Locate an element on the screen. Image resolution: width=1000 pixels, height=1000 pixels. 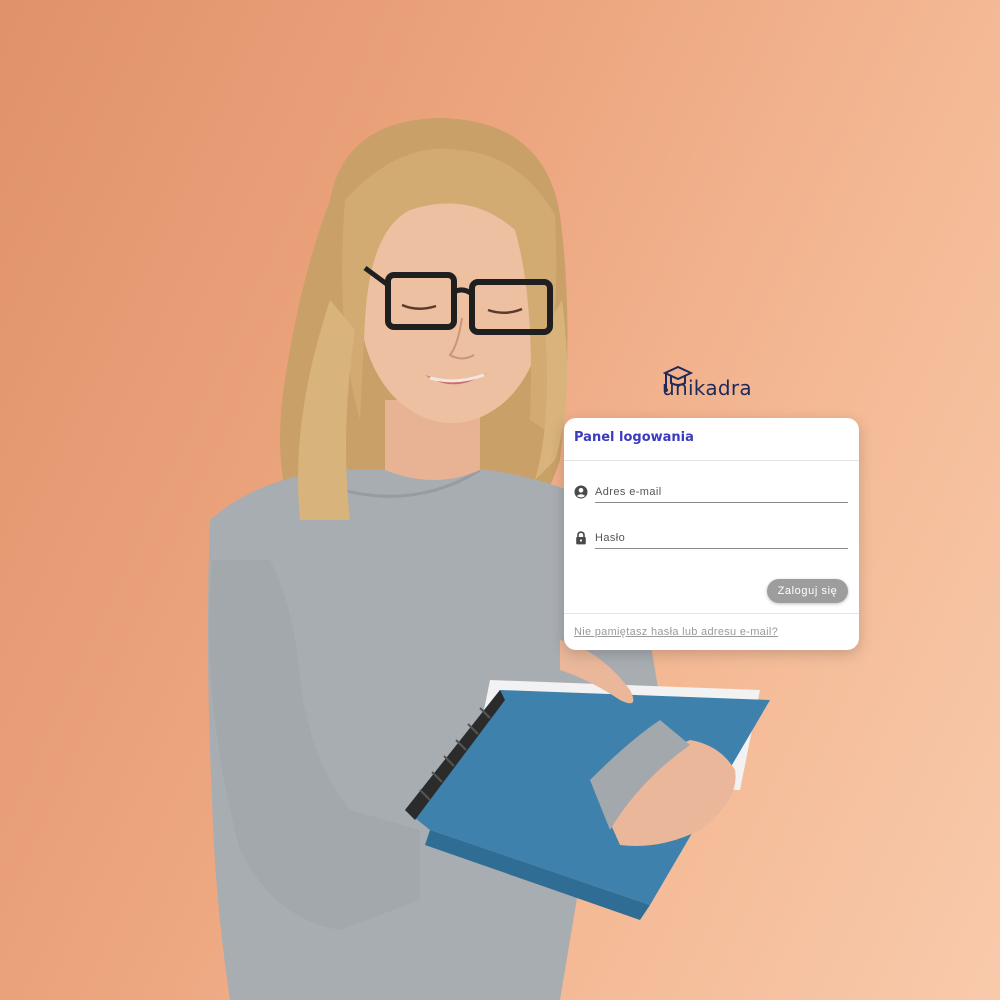
lock-icon is located at coordinates (581, 538).